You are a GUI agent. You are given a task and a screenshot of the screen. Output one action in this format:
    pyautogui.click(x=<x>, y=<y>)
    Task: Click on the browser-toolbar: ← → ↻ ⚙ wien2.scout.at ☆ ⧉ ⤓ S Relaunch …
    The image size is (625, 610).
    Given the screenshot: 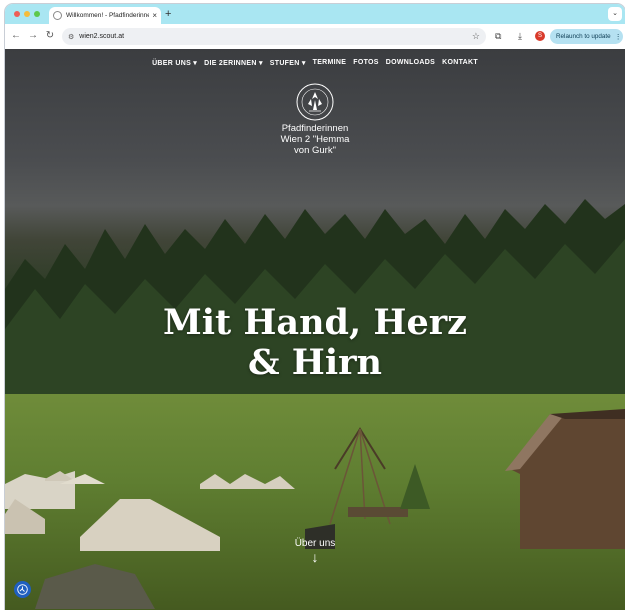 What is the action you would take?
    pyautogui.click(x=315, y=36)
    